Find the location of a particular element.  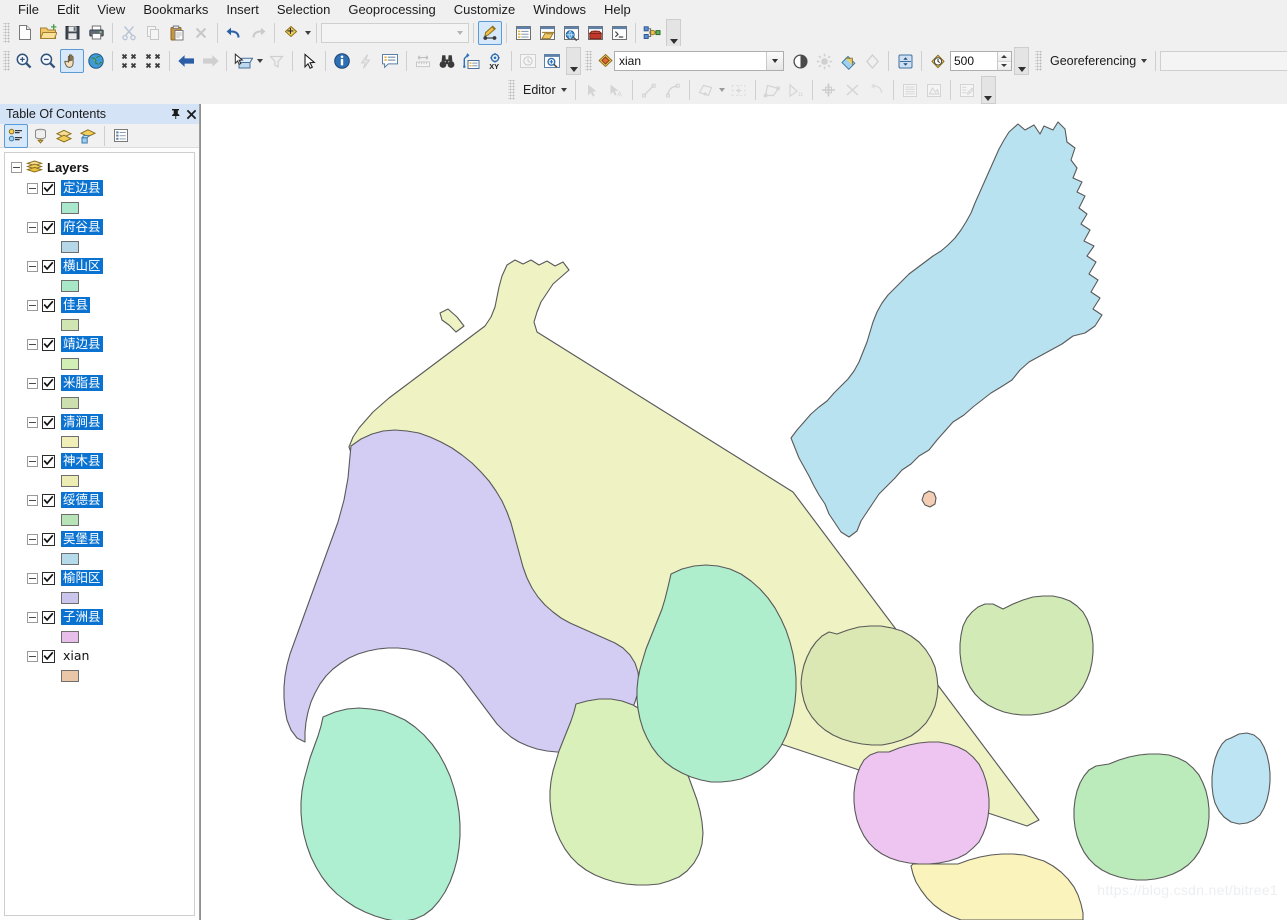

georeferencing-toolbar-grip is located at coordinates (1038, 61).